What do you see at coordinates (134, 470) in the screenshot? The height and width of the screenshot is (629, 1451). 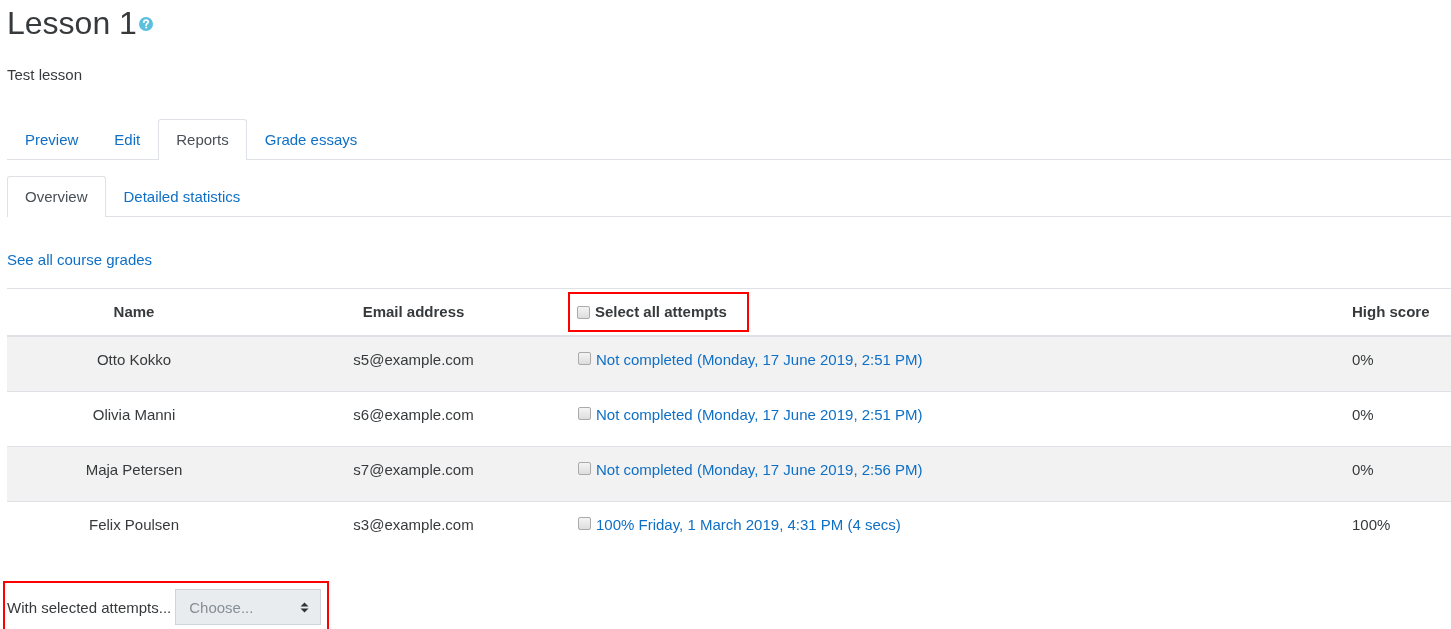 I see `table-cell: Maja Petersen` at bounding box center [134, 470].